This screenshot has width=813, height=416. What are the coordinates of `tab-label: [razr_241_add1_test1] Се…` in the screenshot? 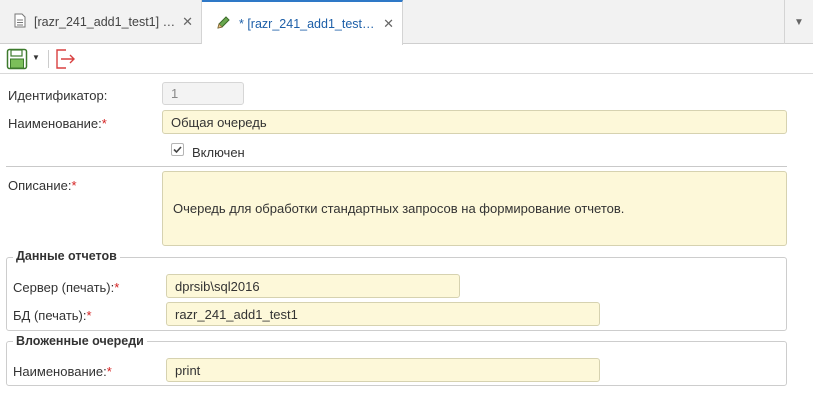 It's located at (105, 22).